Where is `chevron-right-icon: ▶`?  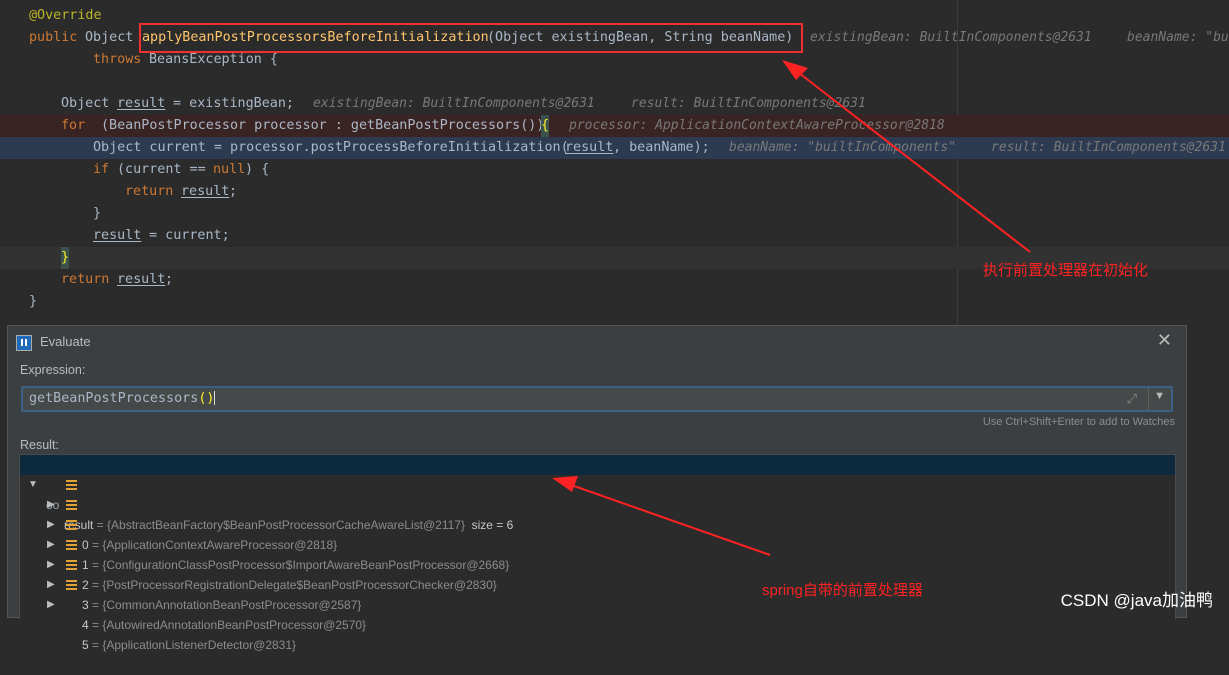
chevron-right-icon: ▶ is located at coordinates (51, 605).